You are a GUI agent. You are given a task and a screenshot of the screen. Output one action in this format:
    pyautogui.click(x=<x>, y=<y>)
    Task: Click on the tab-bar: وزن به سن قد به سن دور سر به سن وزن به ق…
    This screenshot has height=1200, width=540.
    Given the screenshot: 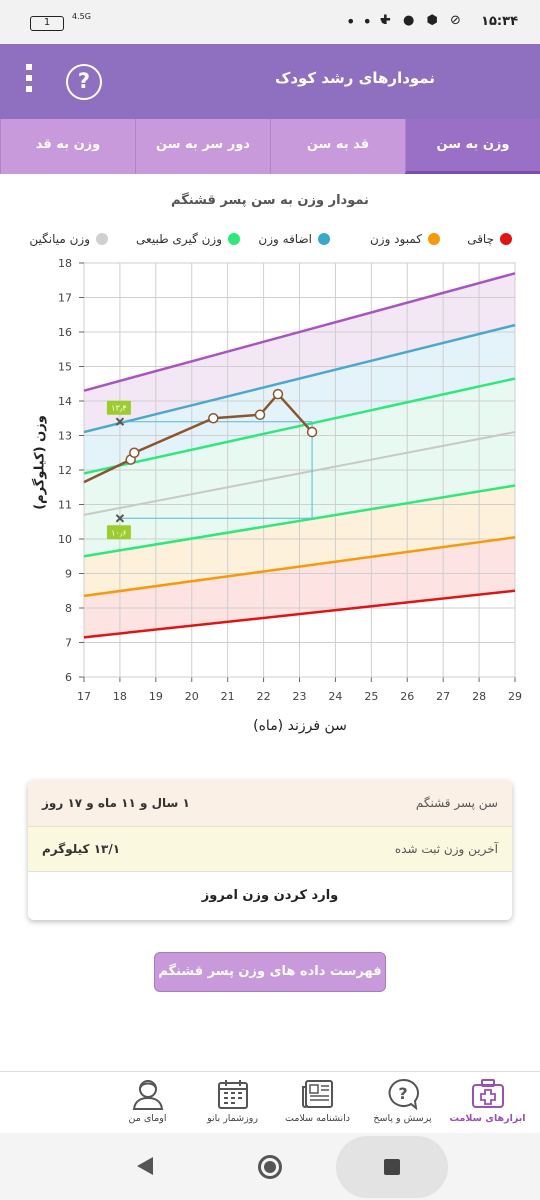 What is the action you would take?
    pyautogui.click(x=270, y=146)
    